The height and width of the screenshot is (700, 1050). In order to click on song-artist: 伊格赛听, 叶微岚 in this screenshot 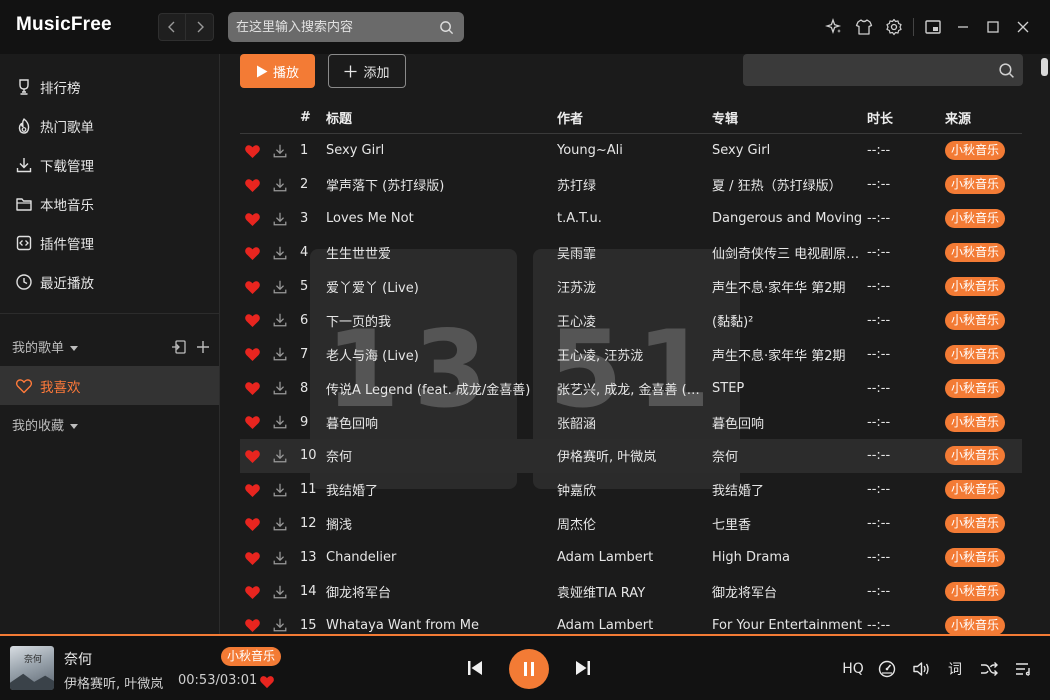, I will do `click(634, 455)`.